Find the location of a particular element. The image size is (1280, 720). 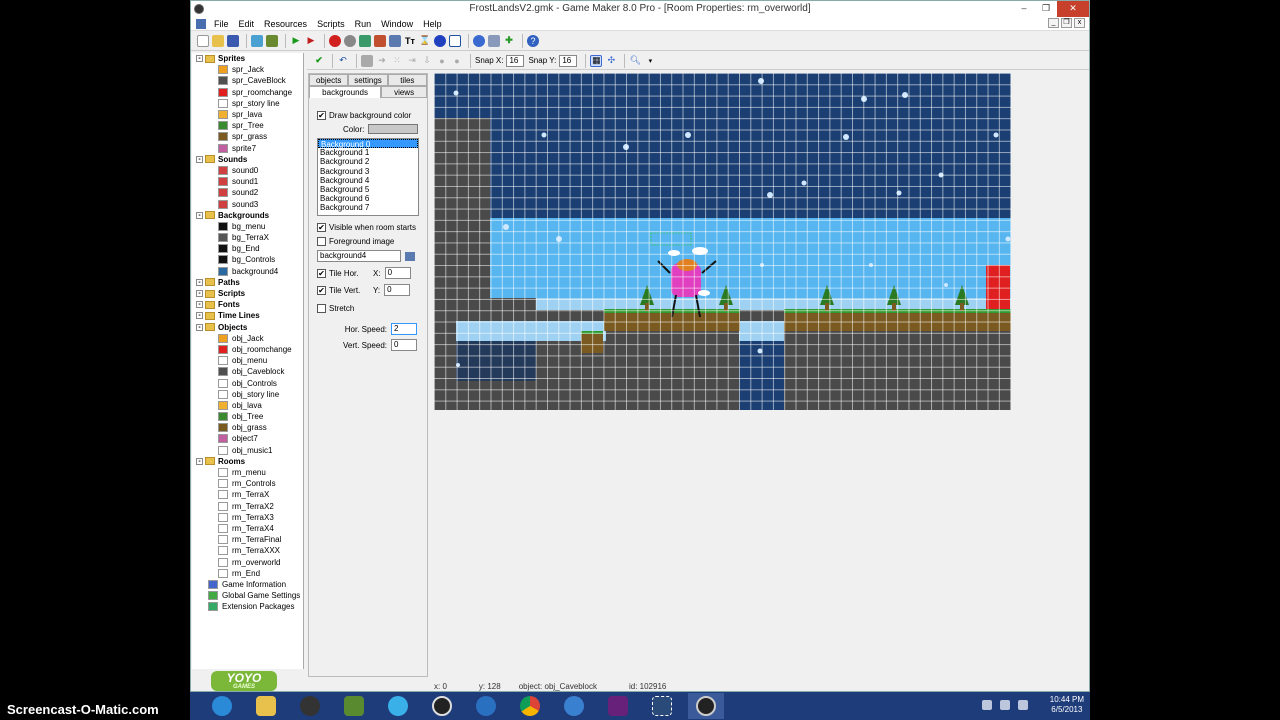

object-icon is located at coordinates (440, 40).